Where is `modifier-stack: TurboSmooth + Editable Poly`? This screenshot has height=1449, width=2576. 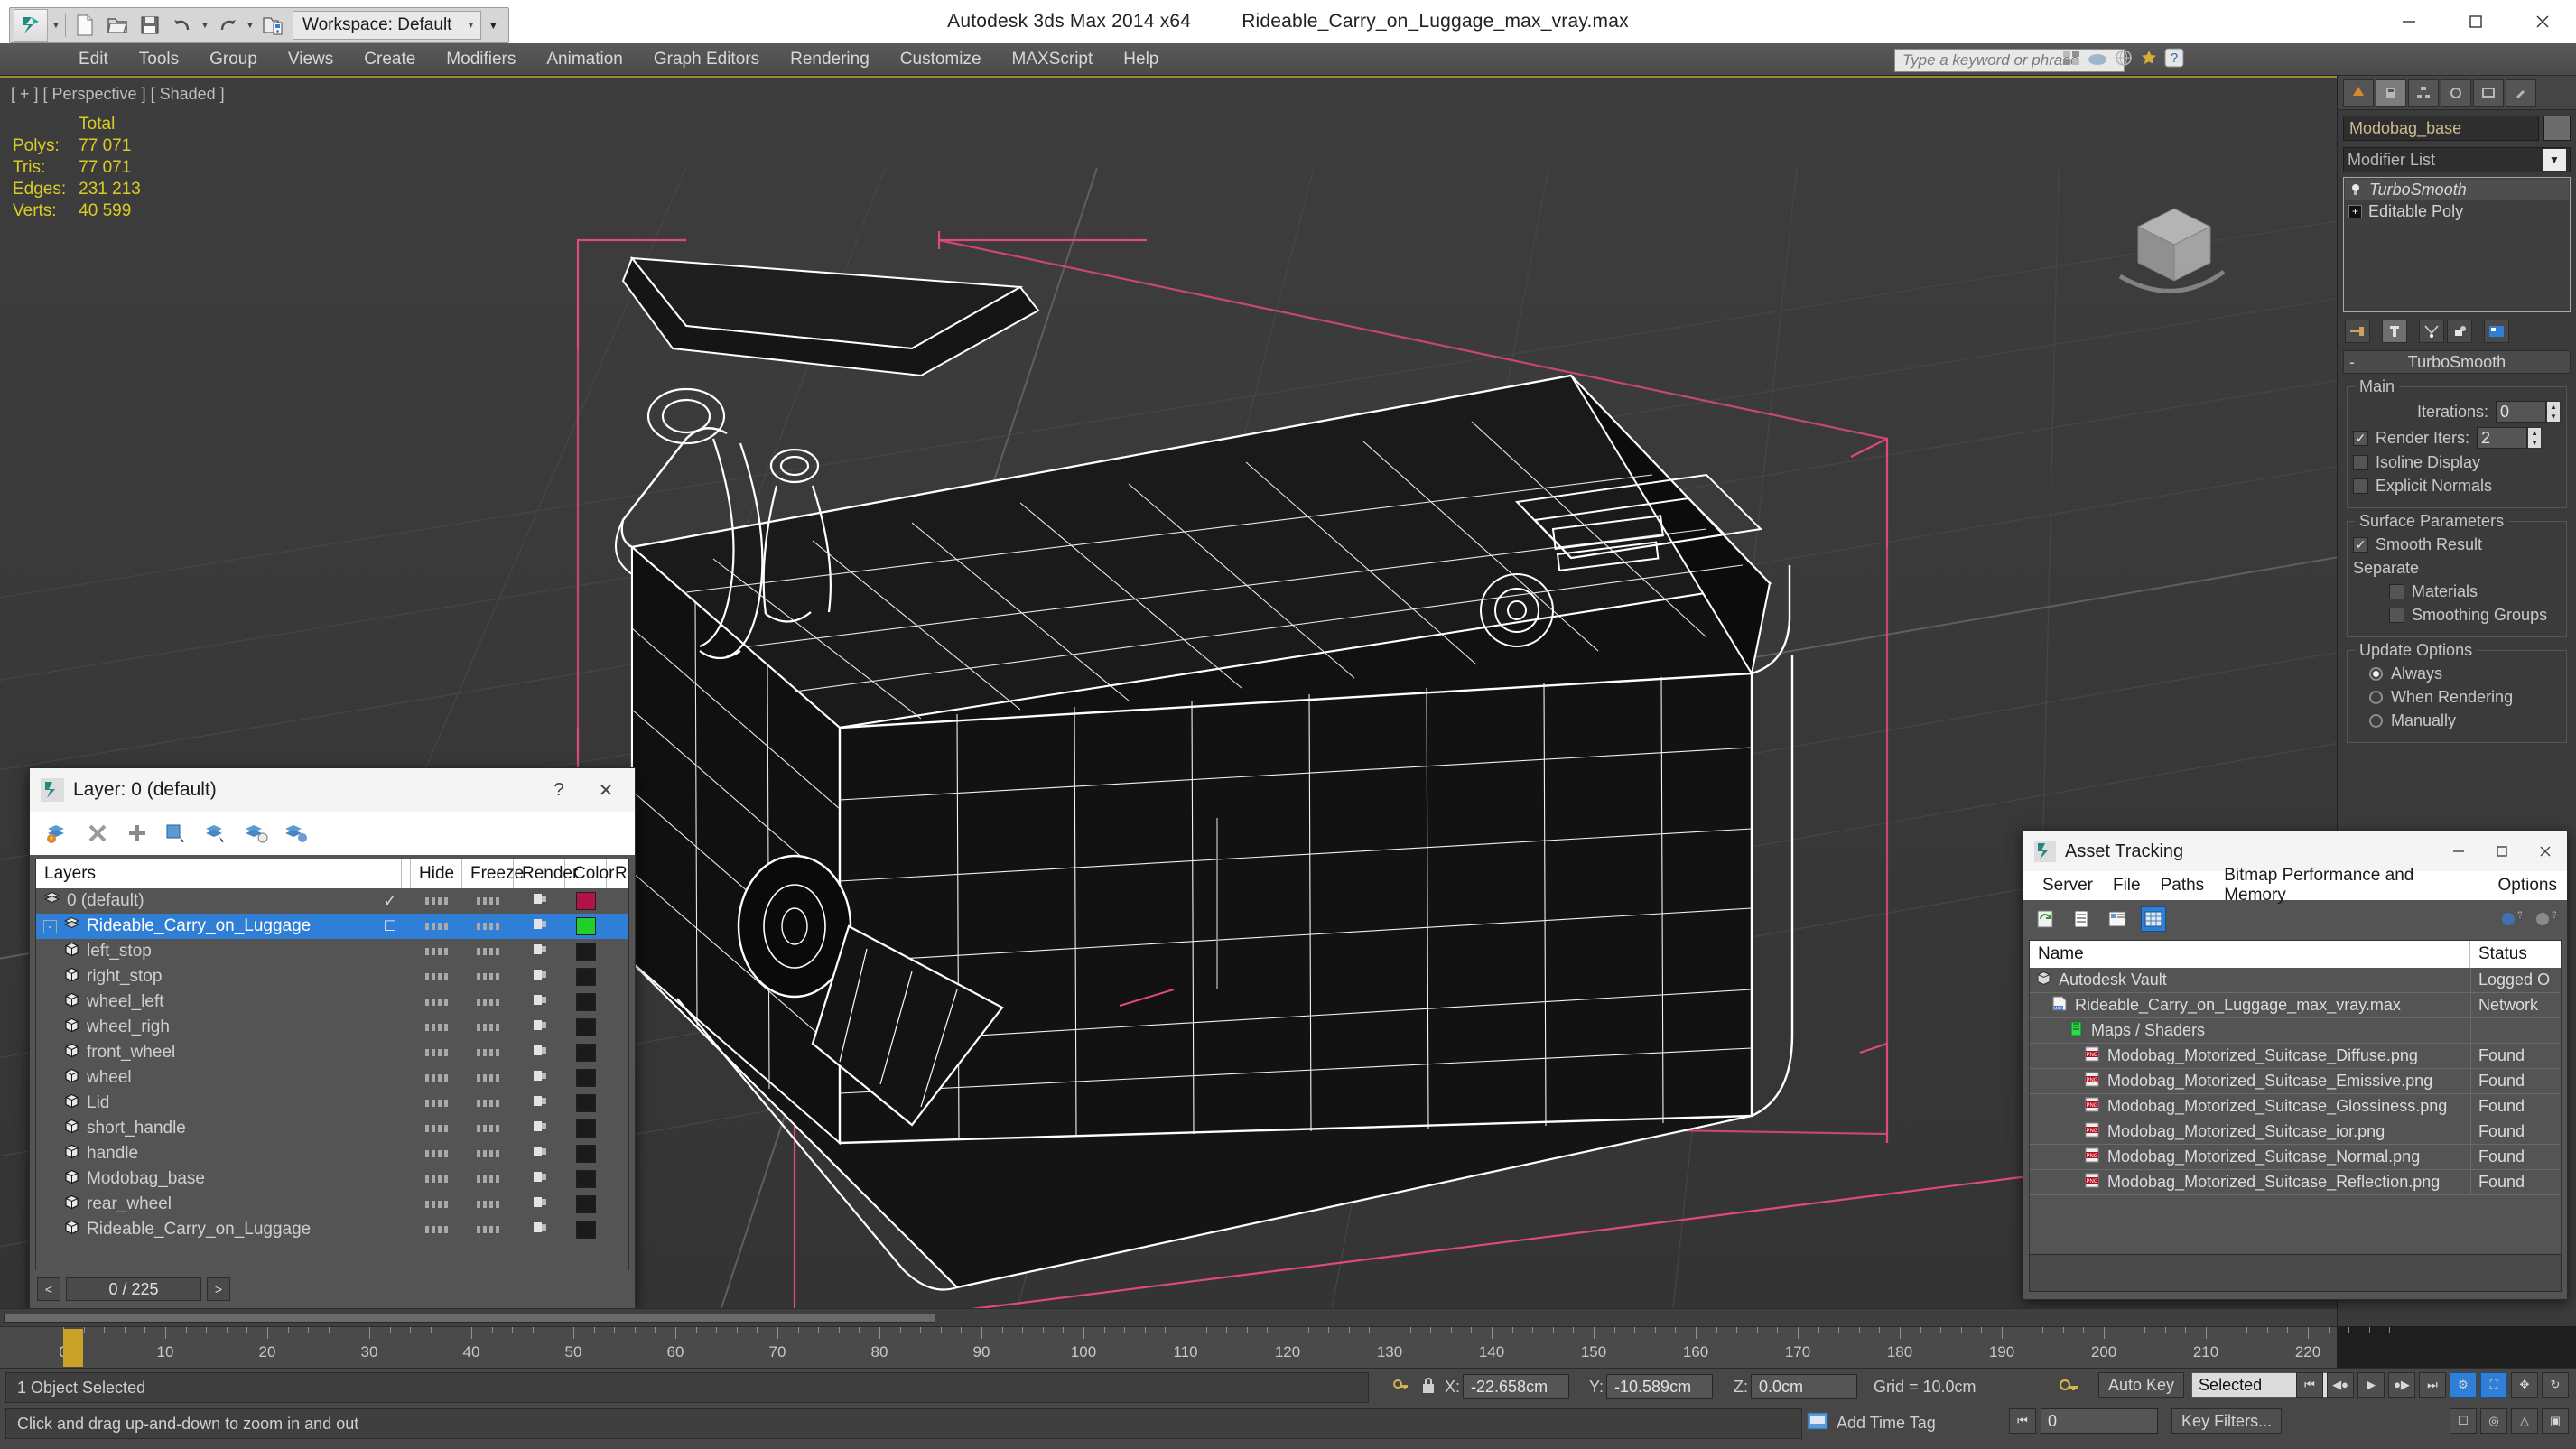
modifier-stack: TurboSmooth + Editable Poly is located at coordinates (2457, 244).